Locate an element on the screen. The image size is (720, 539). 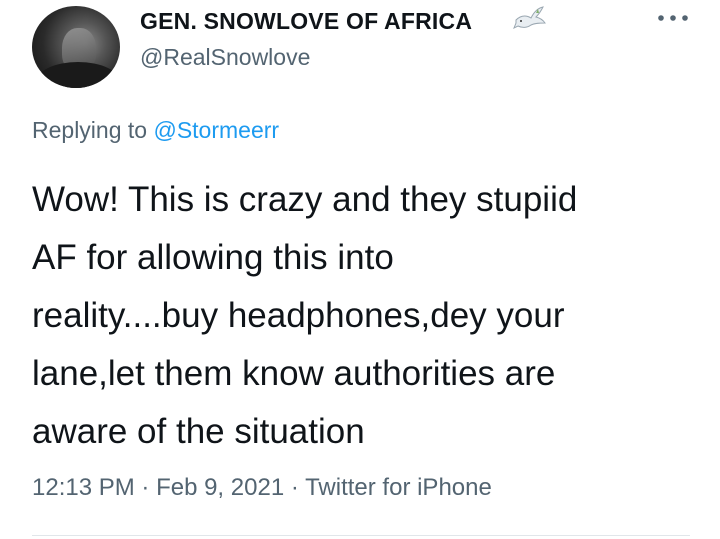
reply-mention-link: @Stormeerr is located at coordinates (216, 130).